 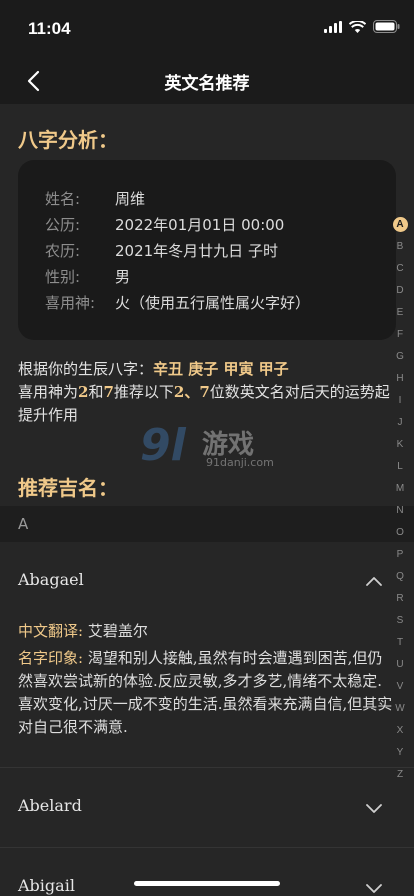 What do you see at coordinates (117, 631) in the screenshot?
I see `translation-value: 艾碧盖尔` at bounding box center [117, 631].